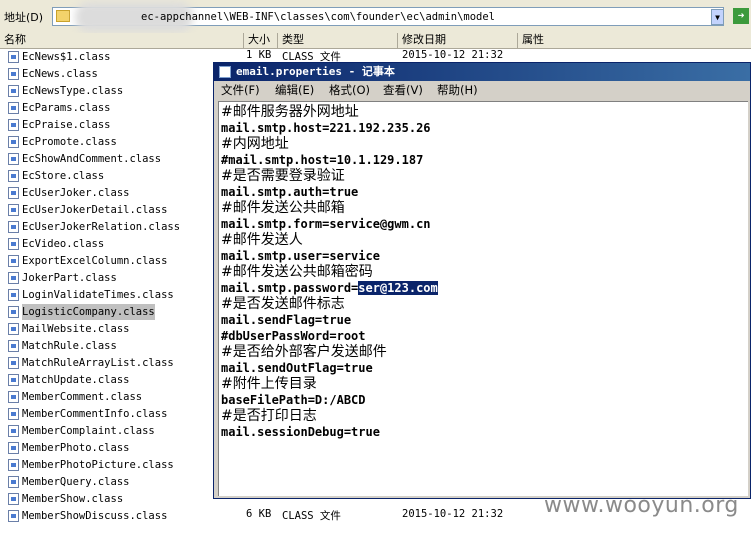 The height and width of the screenshot is (534, 751). I want to click on text-line-content: mail.smtp.form=service@gwm.cn, so click(326, 224).